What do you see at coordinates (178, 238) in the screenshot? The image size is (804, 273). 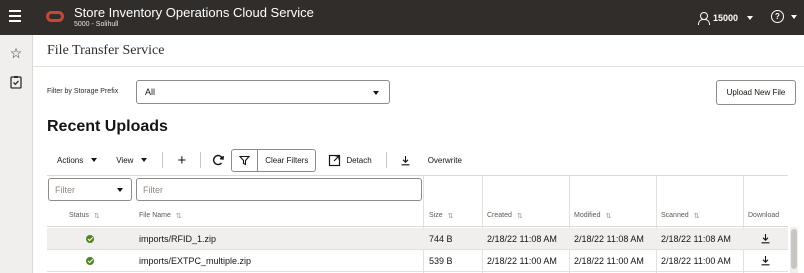 I see `file-name: imports/RFID_1.zip` at bounding box center [178, 238].